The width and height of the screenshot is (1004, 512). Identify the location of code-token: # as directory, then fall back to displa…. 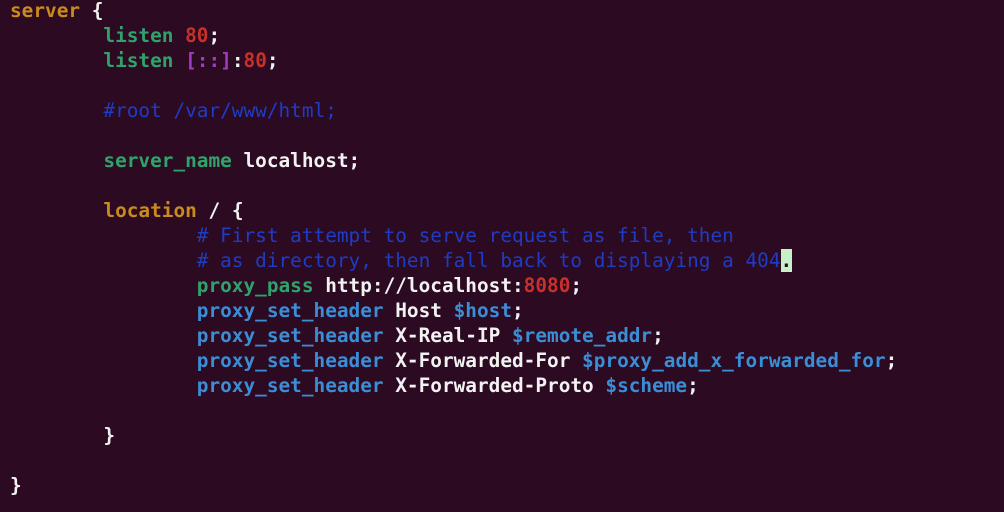
(395, 260).